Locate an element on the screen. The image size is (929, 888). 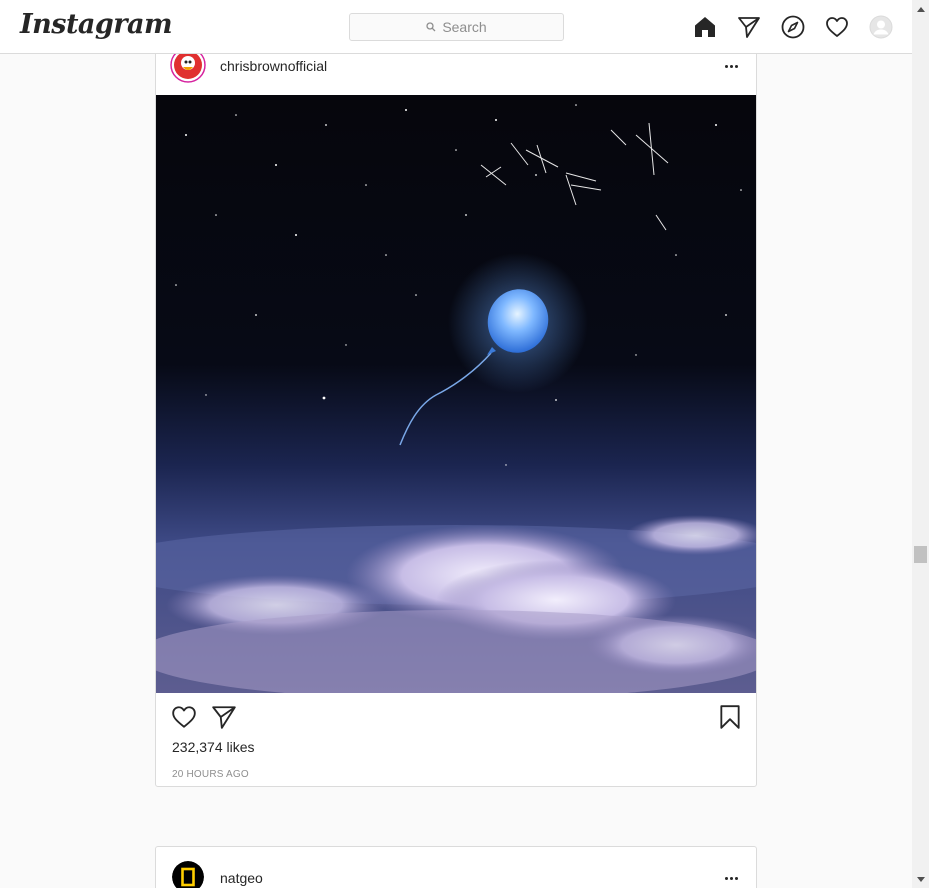
instagram-logo: Instagram is located at coordinates (96, 24).